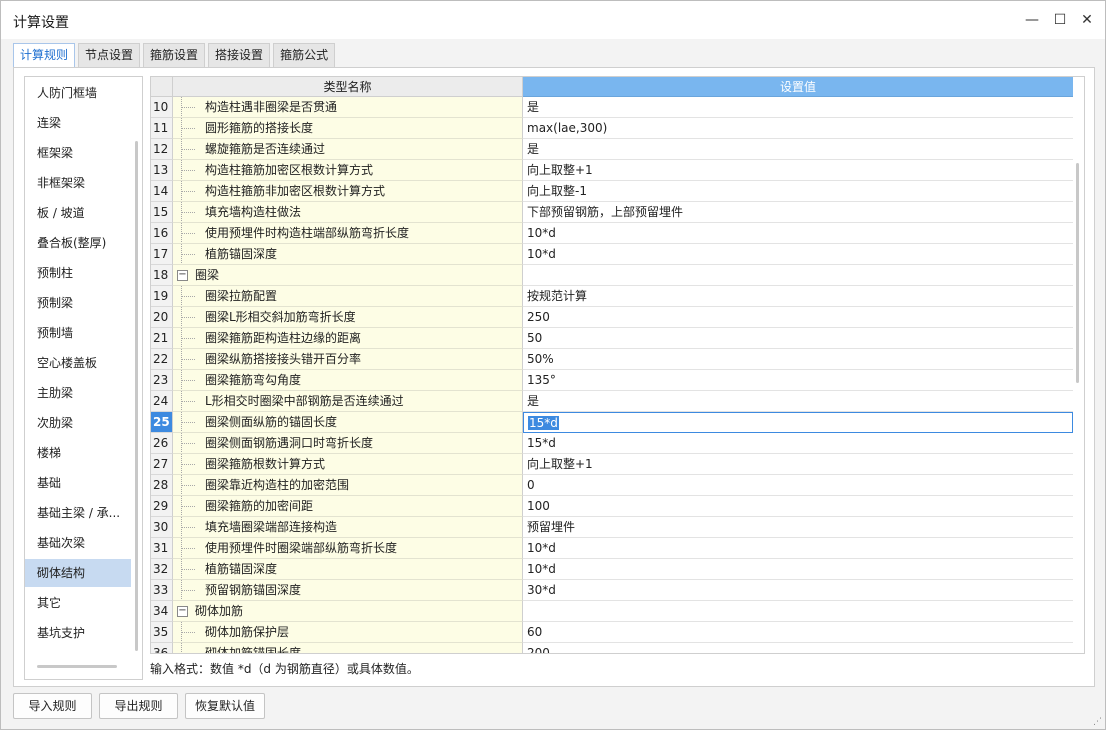  What do you see at coordinates (78, 123) in the screenshot?
I see `sidebar-item: 连梁` at bounding box center [78, 123].